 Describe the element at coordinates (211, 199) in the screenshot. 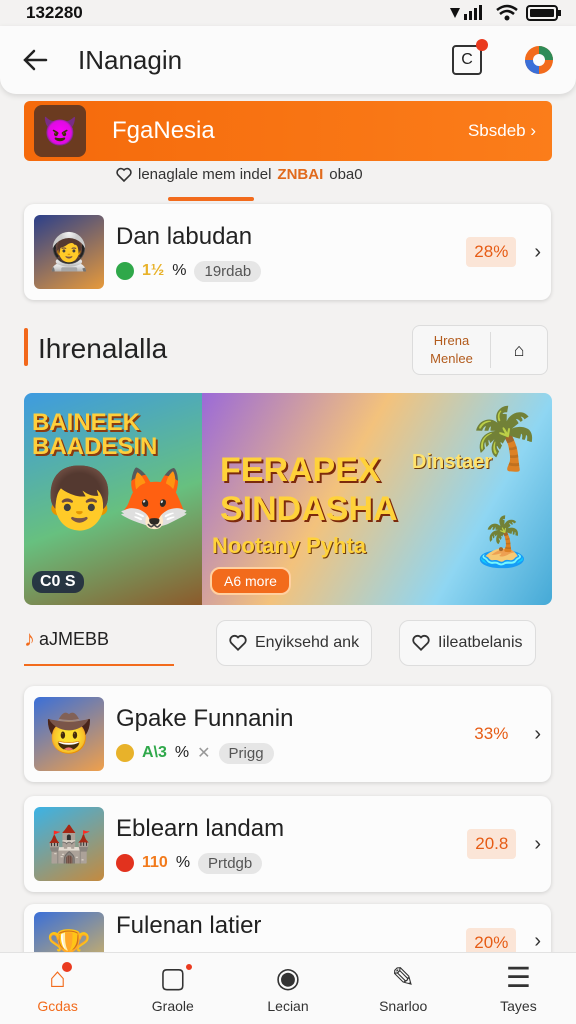

I see `tip-underline` at that location.